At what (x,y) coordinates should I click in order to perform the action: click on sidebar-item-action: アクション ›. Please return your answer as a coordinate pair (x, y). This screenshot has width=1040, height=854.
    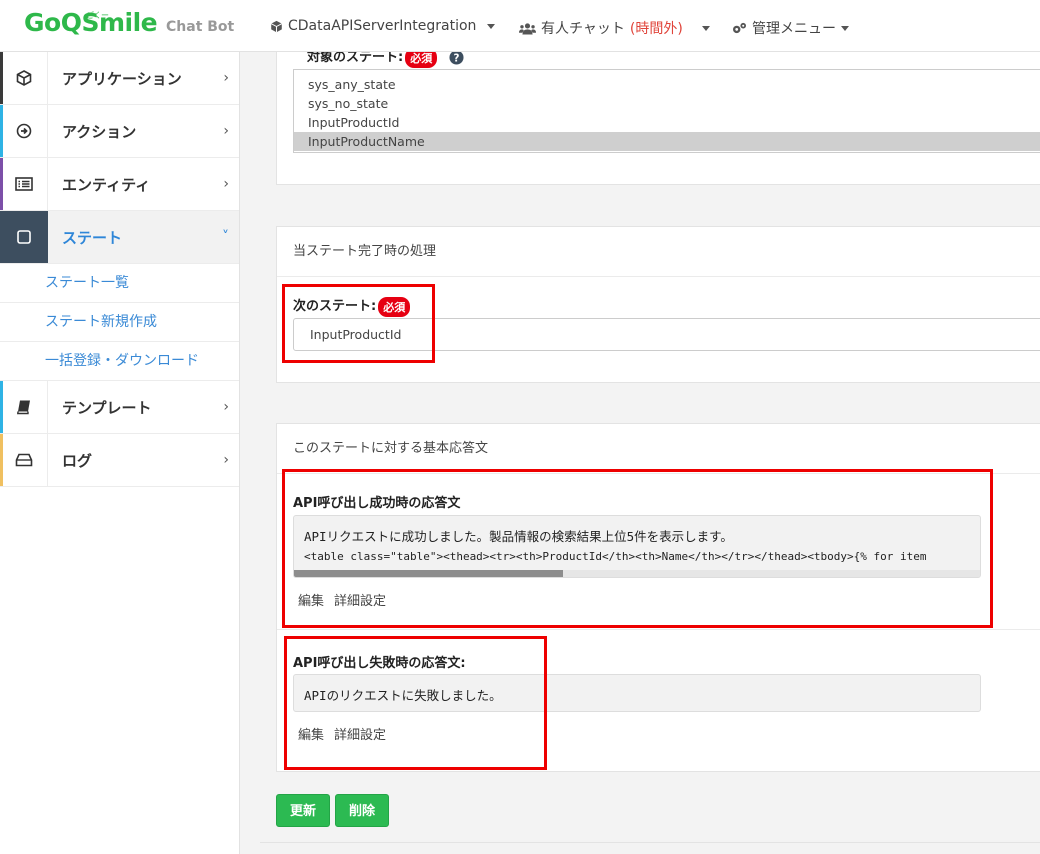
    Looking at the image, I should click on (119, 131).